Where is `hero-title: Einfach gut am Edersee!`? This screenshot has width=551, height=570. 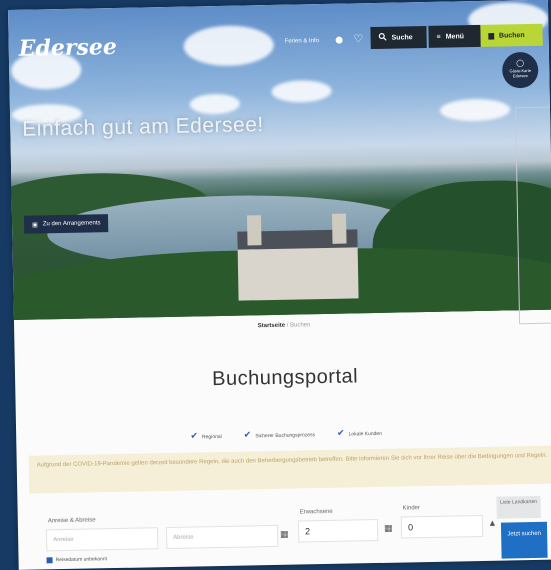 hero-title: Einfach gut am Edersee! is located at coordinates (143, 127).